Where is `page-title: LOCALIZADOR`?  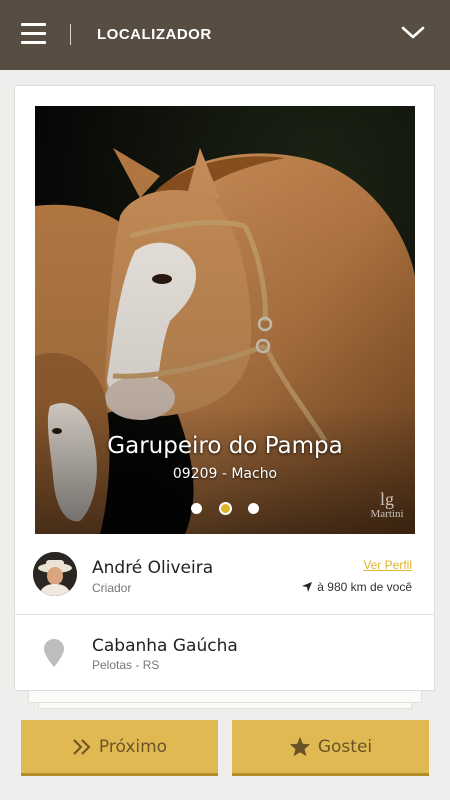 page-title: LOCALIZADOR is located at coordinates (154, 34).